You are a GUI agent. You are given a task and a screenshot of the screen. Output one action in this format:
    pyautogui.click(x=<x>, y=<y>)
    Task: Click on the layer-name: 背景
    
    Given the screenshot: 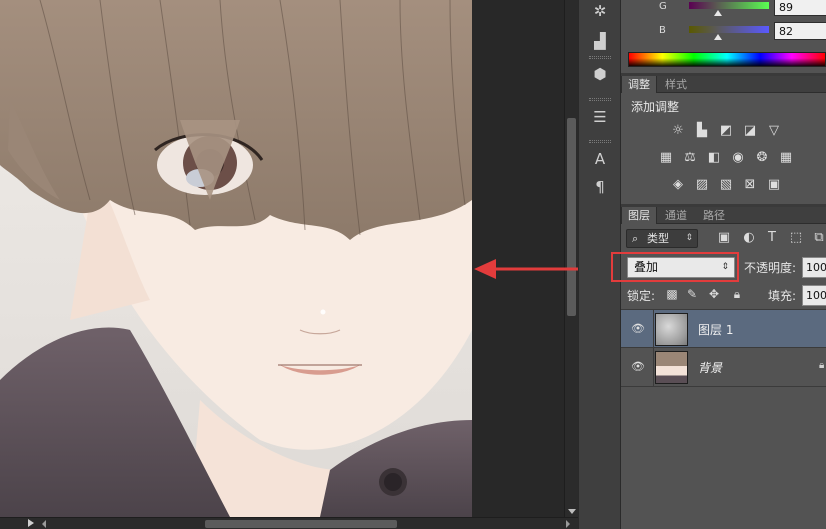 What is the action you would take?
    pyautogui.click(x=710, y=367)
    